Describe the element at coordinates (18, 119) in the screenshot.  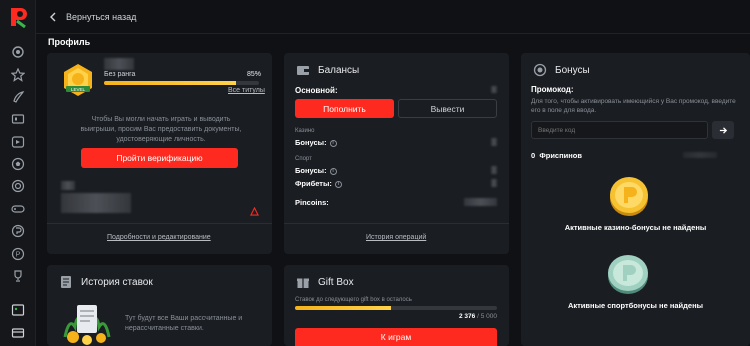
I see `casino-icon` at that location.